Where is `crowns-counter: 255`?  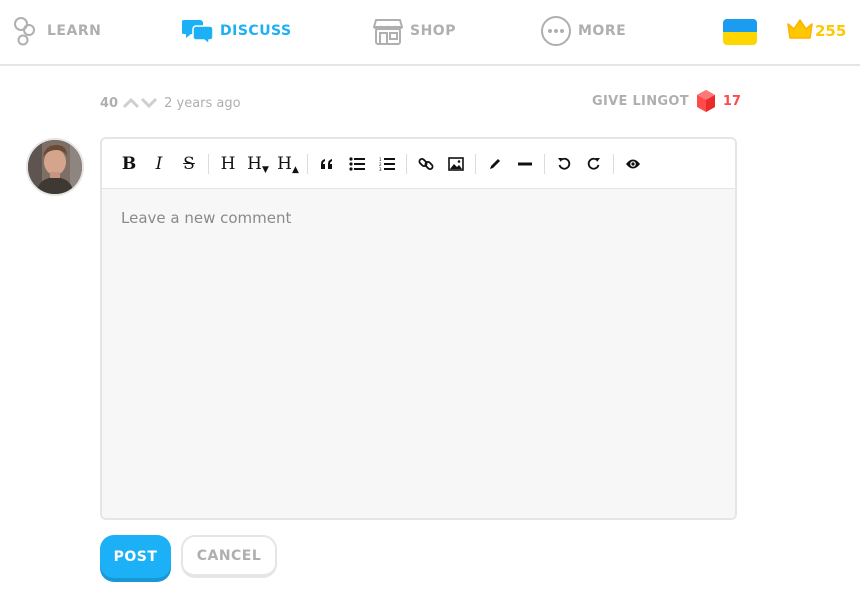 crowns-counter: 255 is located at coordinates (816, 31).